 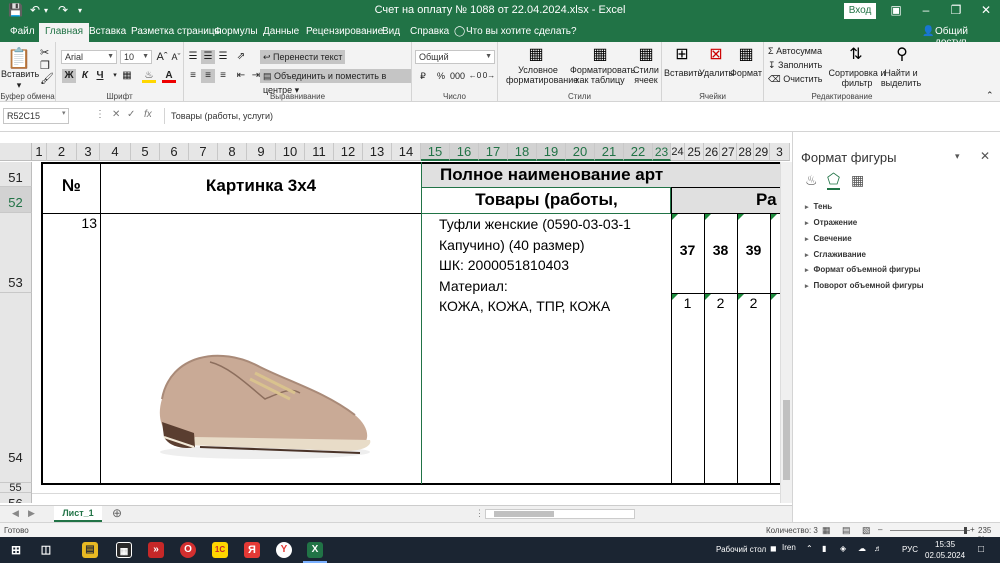 I want to click on notifications-icon: □, so click(x=981, y=549).